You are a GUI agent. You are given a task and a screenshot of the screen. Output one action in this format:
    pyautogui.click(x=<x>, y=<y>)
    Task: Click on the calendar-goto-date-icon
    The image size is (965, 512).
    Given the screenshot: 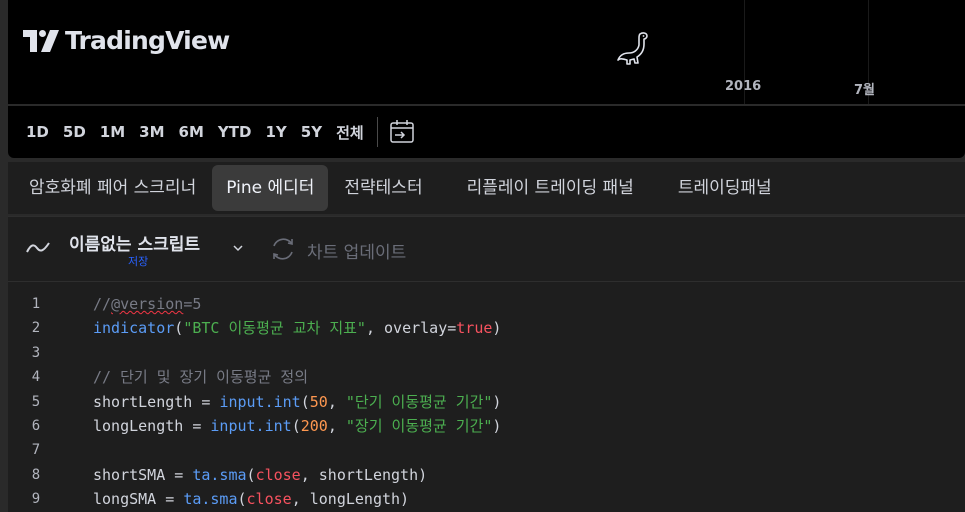 What is the action you would take?
    pyautogui.click(x=402, y=132)
    